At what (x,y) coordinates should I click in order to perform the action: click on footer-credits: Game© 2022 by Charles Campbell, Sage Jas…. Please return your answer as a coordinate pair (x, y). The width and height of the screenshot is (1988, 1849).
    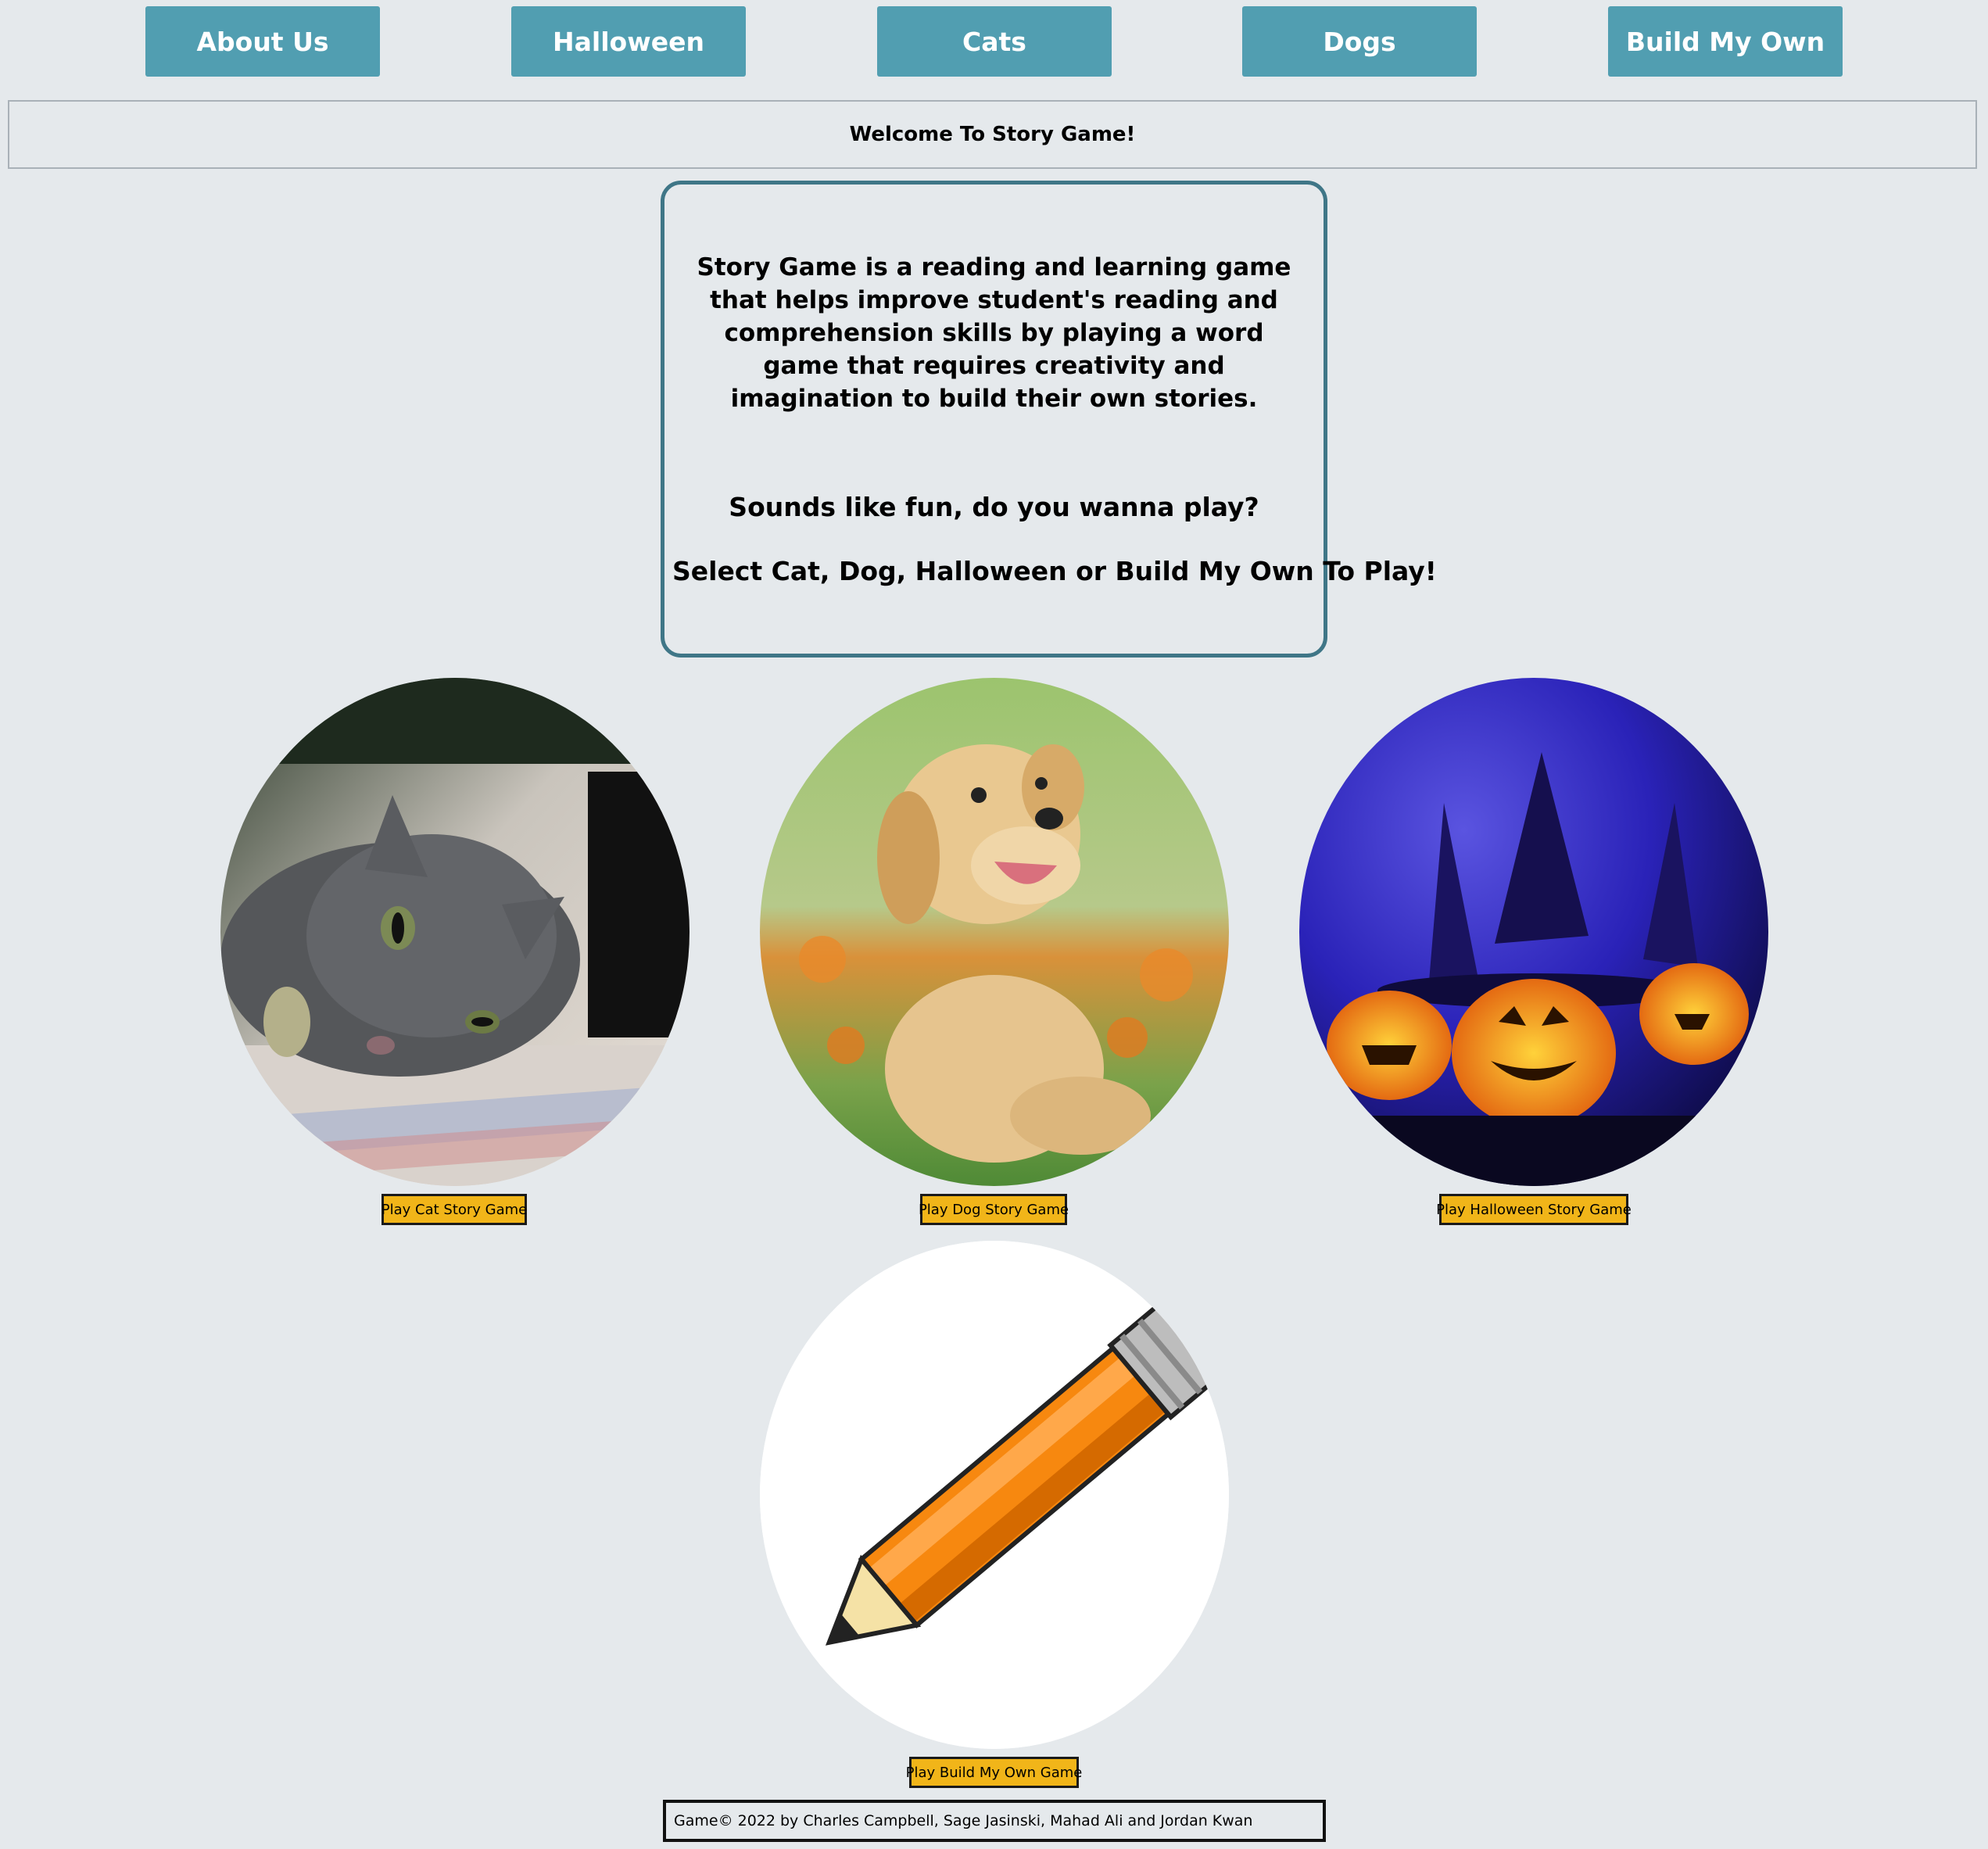
    Looking at the image, I should click on (994, 1821).